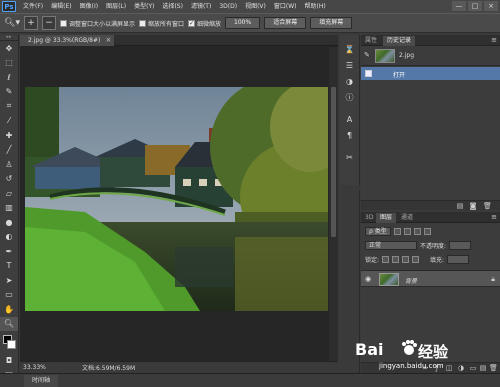 This screenshot has height=387, width=500. Describe the element at coordinates (33, 6) in the screenshot. I see `menu-file: 文件(F)` at that location.